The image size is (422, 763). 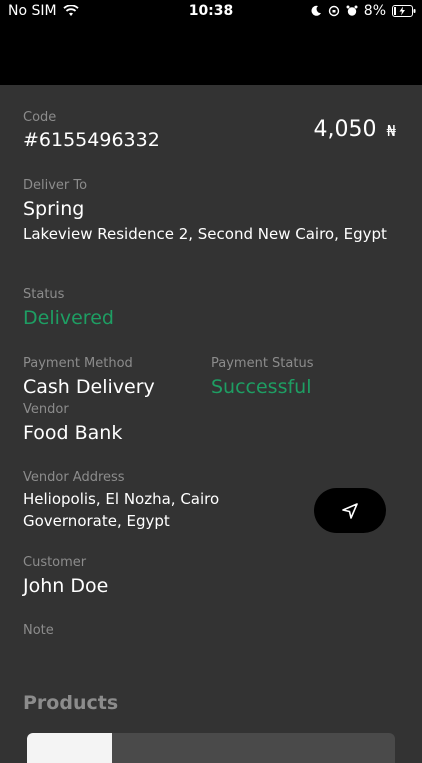 I want to click on navigation-arrow-icon, so click(x=350, y=510).